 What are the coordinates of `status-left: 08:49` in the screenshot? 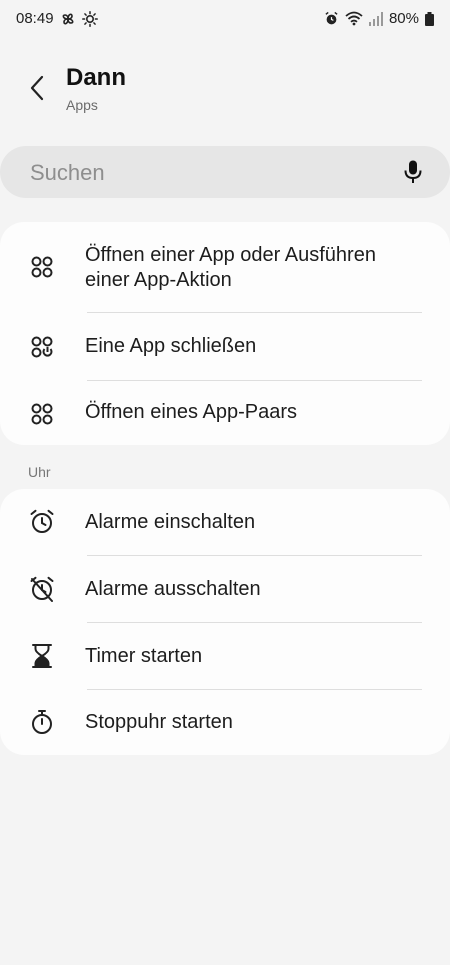 It's located at (57, 18).